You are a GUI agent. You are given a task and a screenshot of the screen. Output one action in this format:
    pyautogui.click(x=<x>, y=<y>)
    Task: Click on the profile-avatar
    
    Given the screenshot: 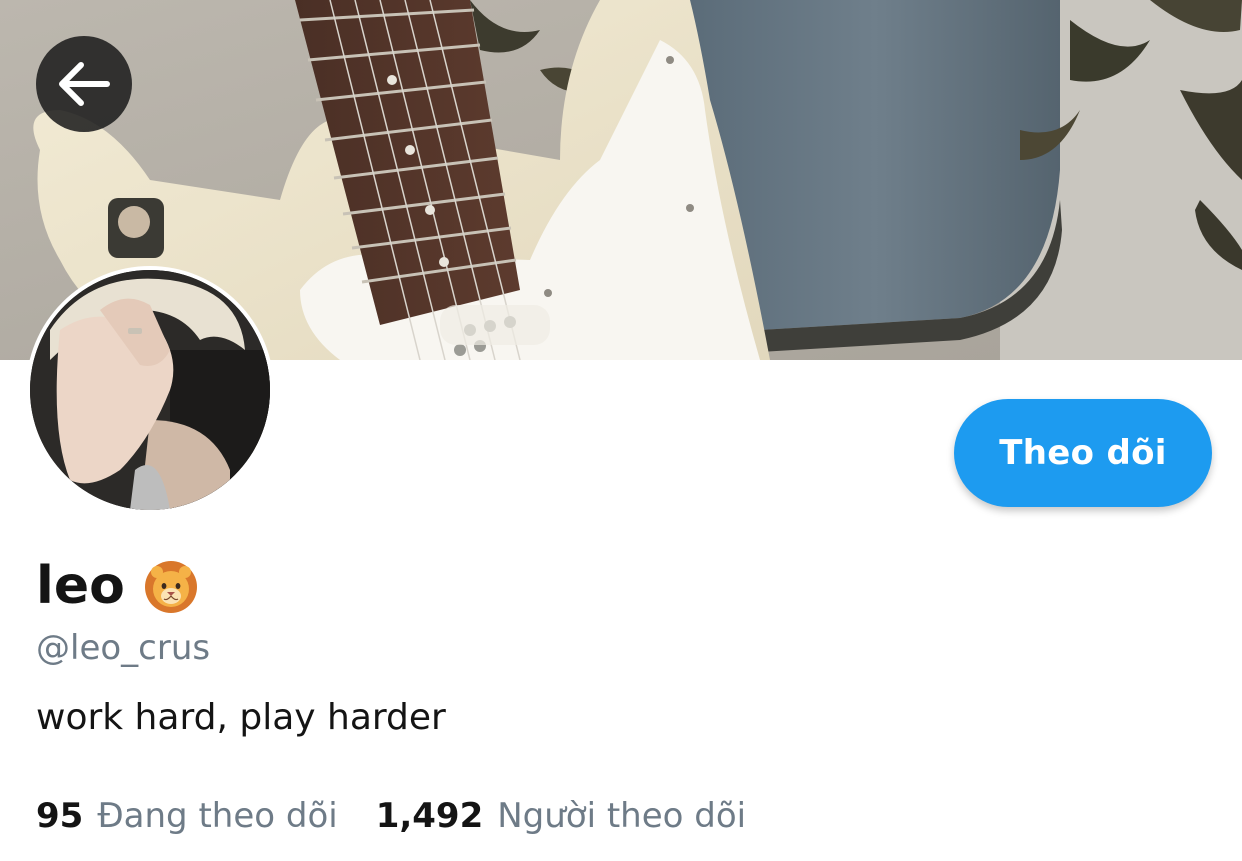 What is the action you would take?
    pyautogui.click(x=150, y=390)
    